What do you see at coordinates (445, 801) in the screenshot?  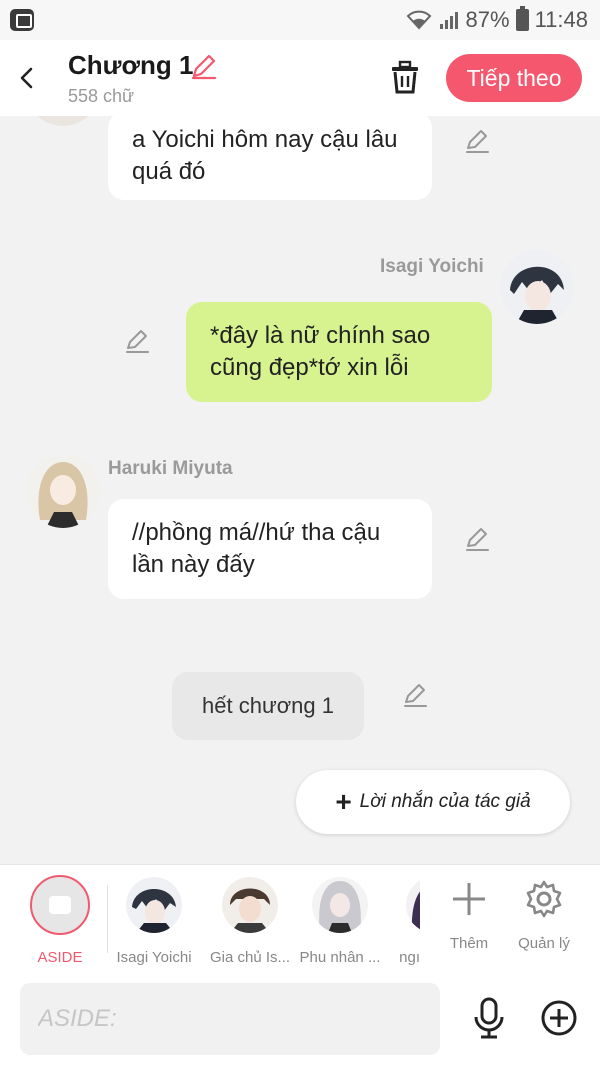 I see `author-note-label: Lời nhắn của tác giả` at bounding box center [445, 801].